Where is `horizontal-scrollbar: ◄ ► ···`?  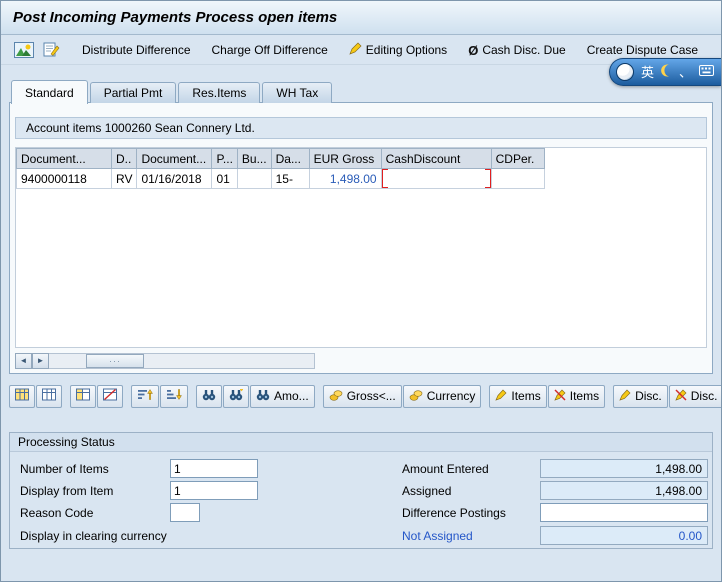 horizontal-scrollbar: ◄ ► ··· is located at coordinates (165, 360).